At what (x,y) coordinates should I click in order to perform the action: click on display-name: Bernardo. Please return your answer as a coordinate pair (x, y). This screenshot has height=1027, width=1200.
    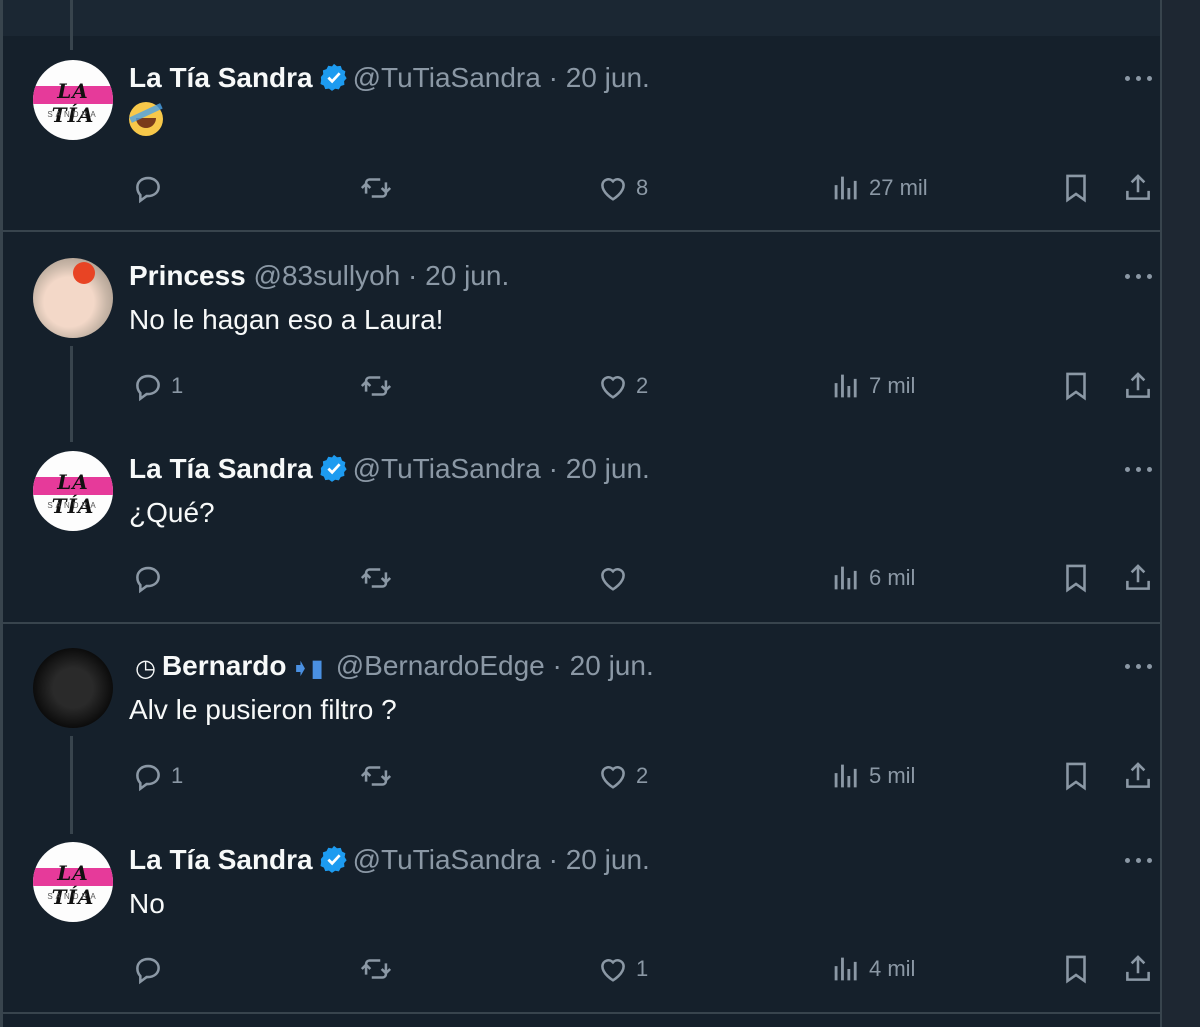
    Looking at the image, I should click on (224, 665).